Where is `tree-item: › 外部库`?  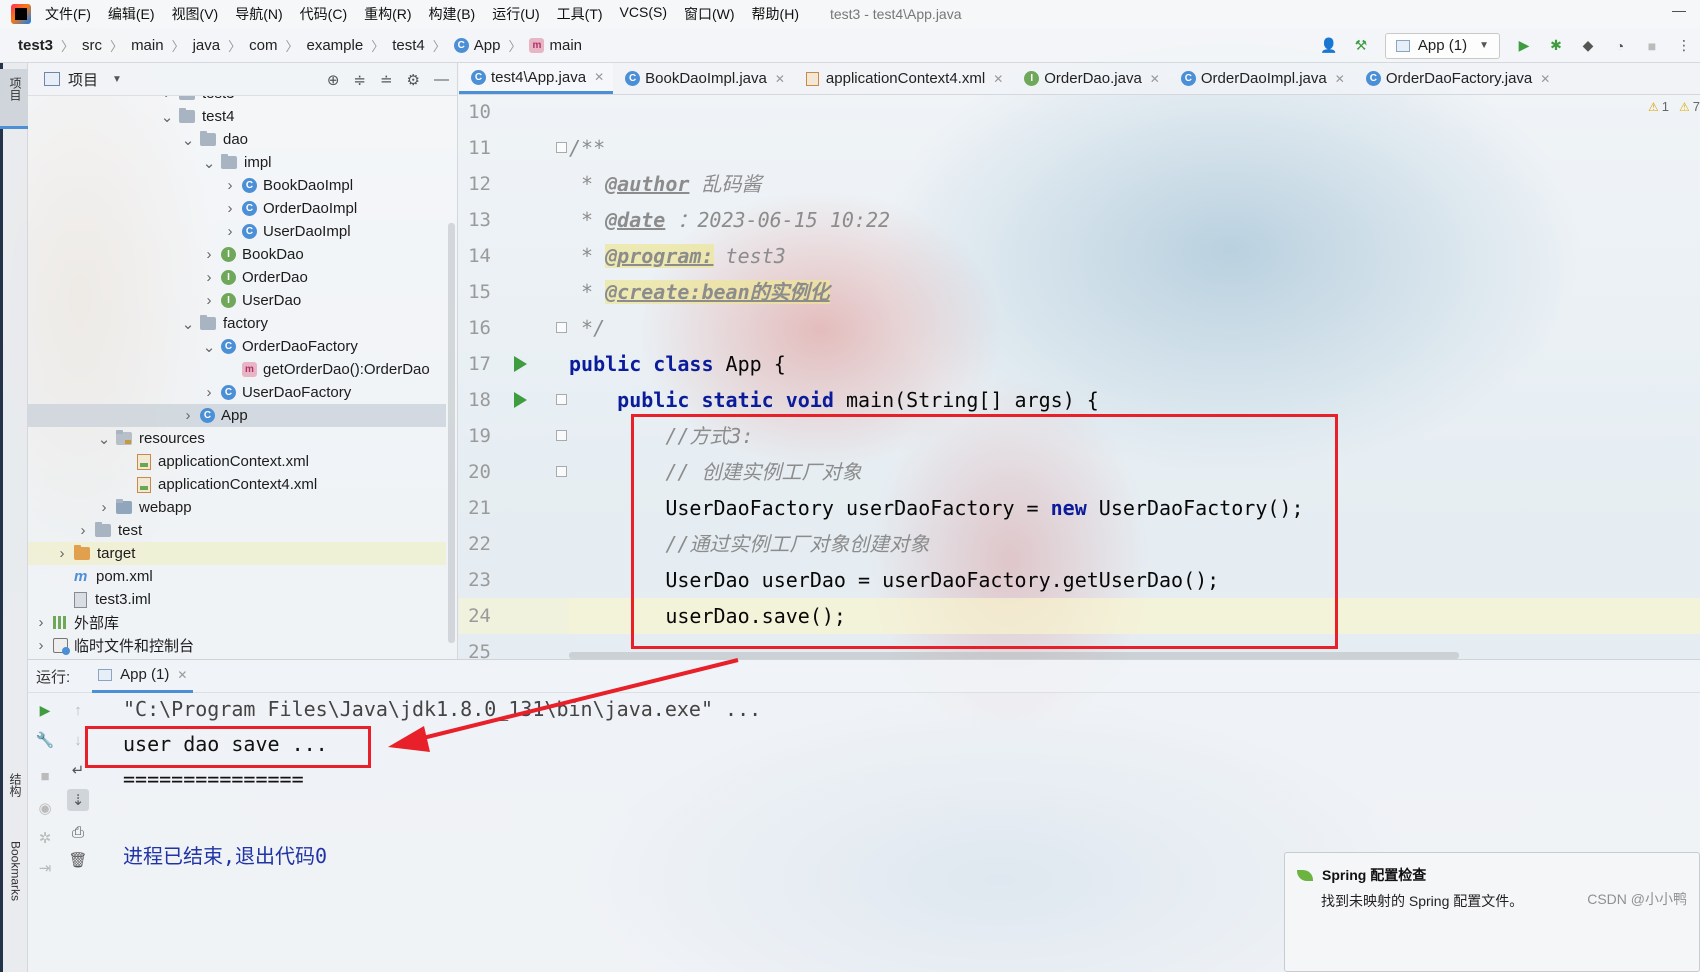 tree-item: › 外部库 is located at coordinates (237, 622).